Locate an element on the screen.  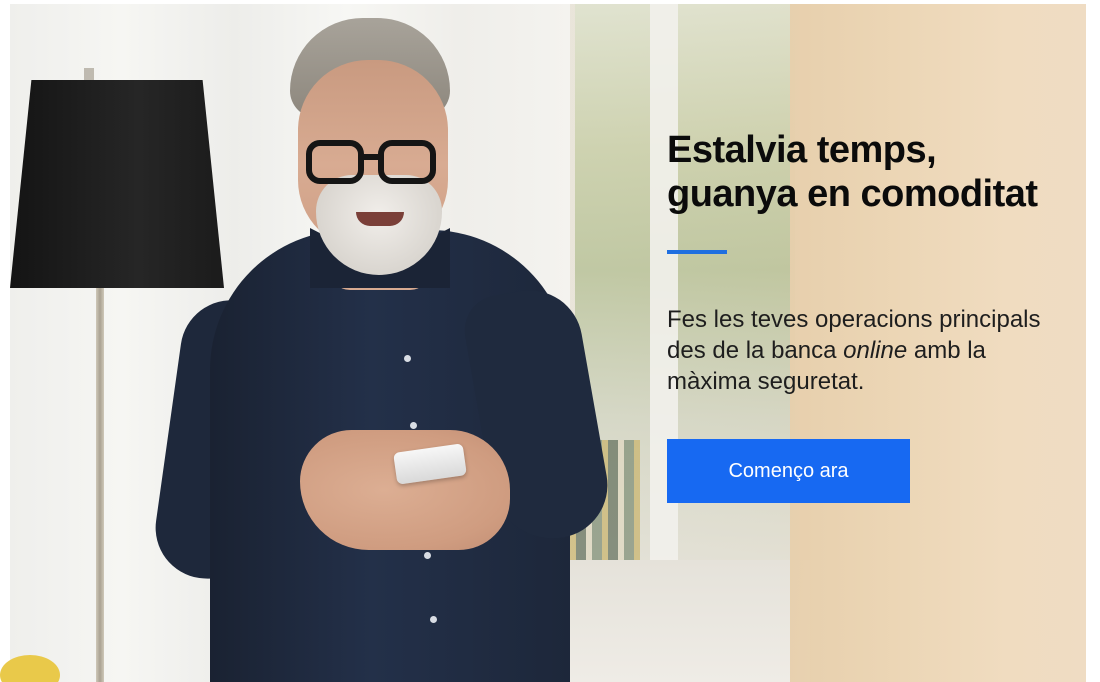
person-hands is located at coordinates (405, 490).